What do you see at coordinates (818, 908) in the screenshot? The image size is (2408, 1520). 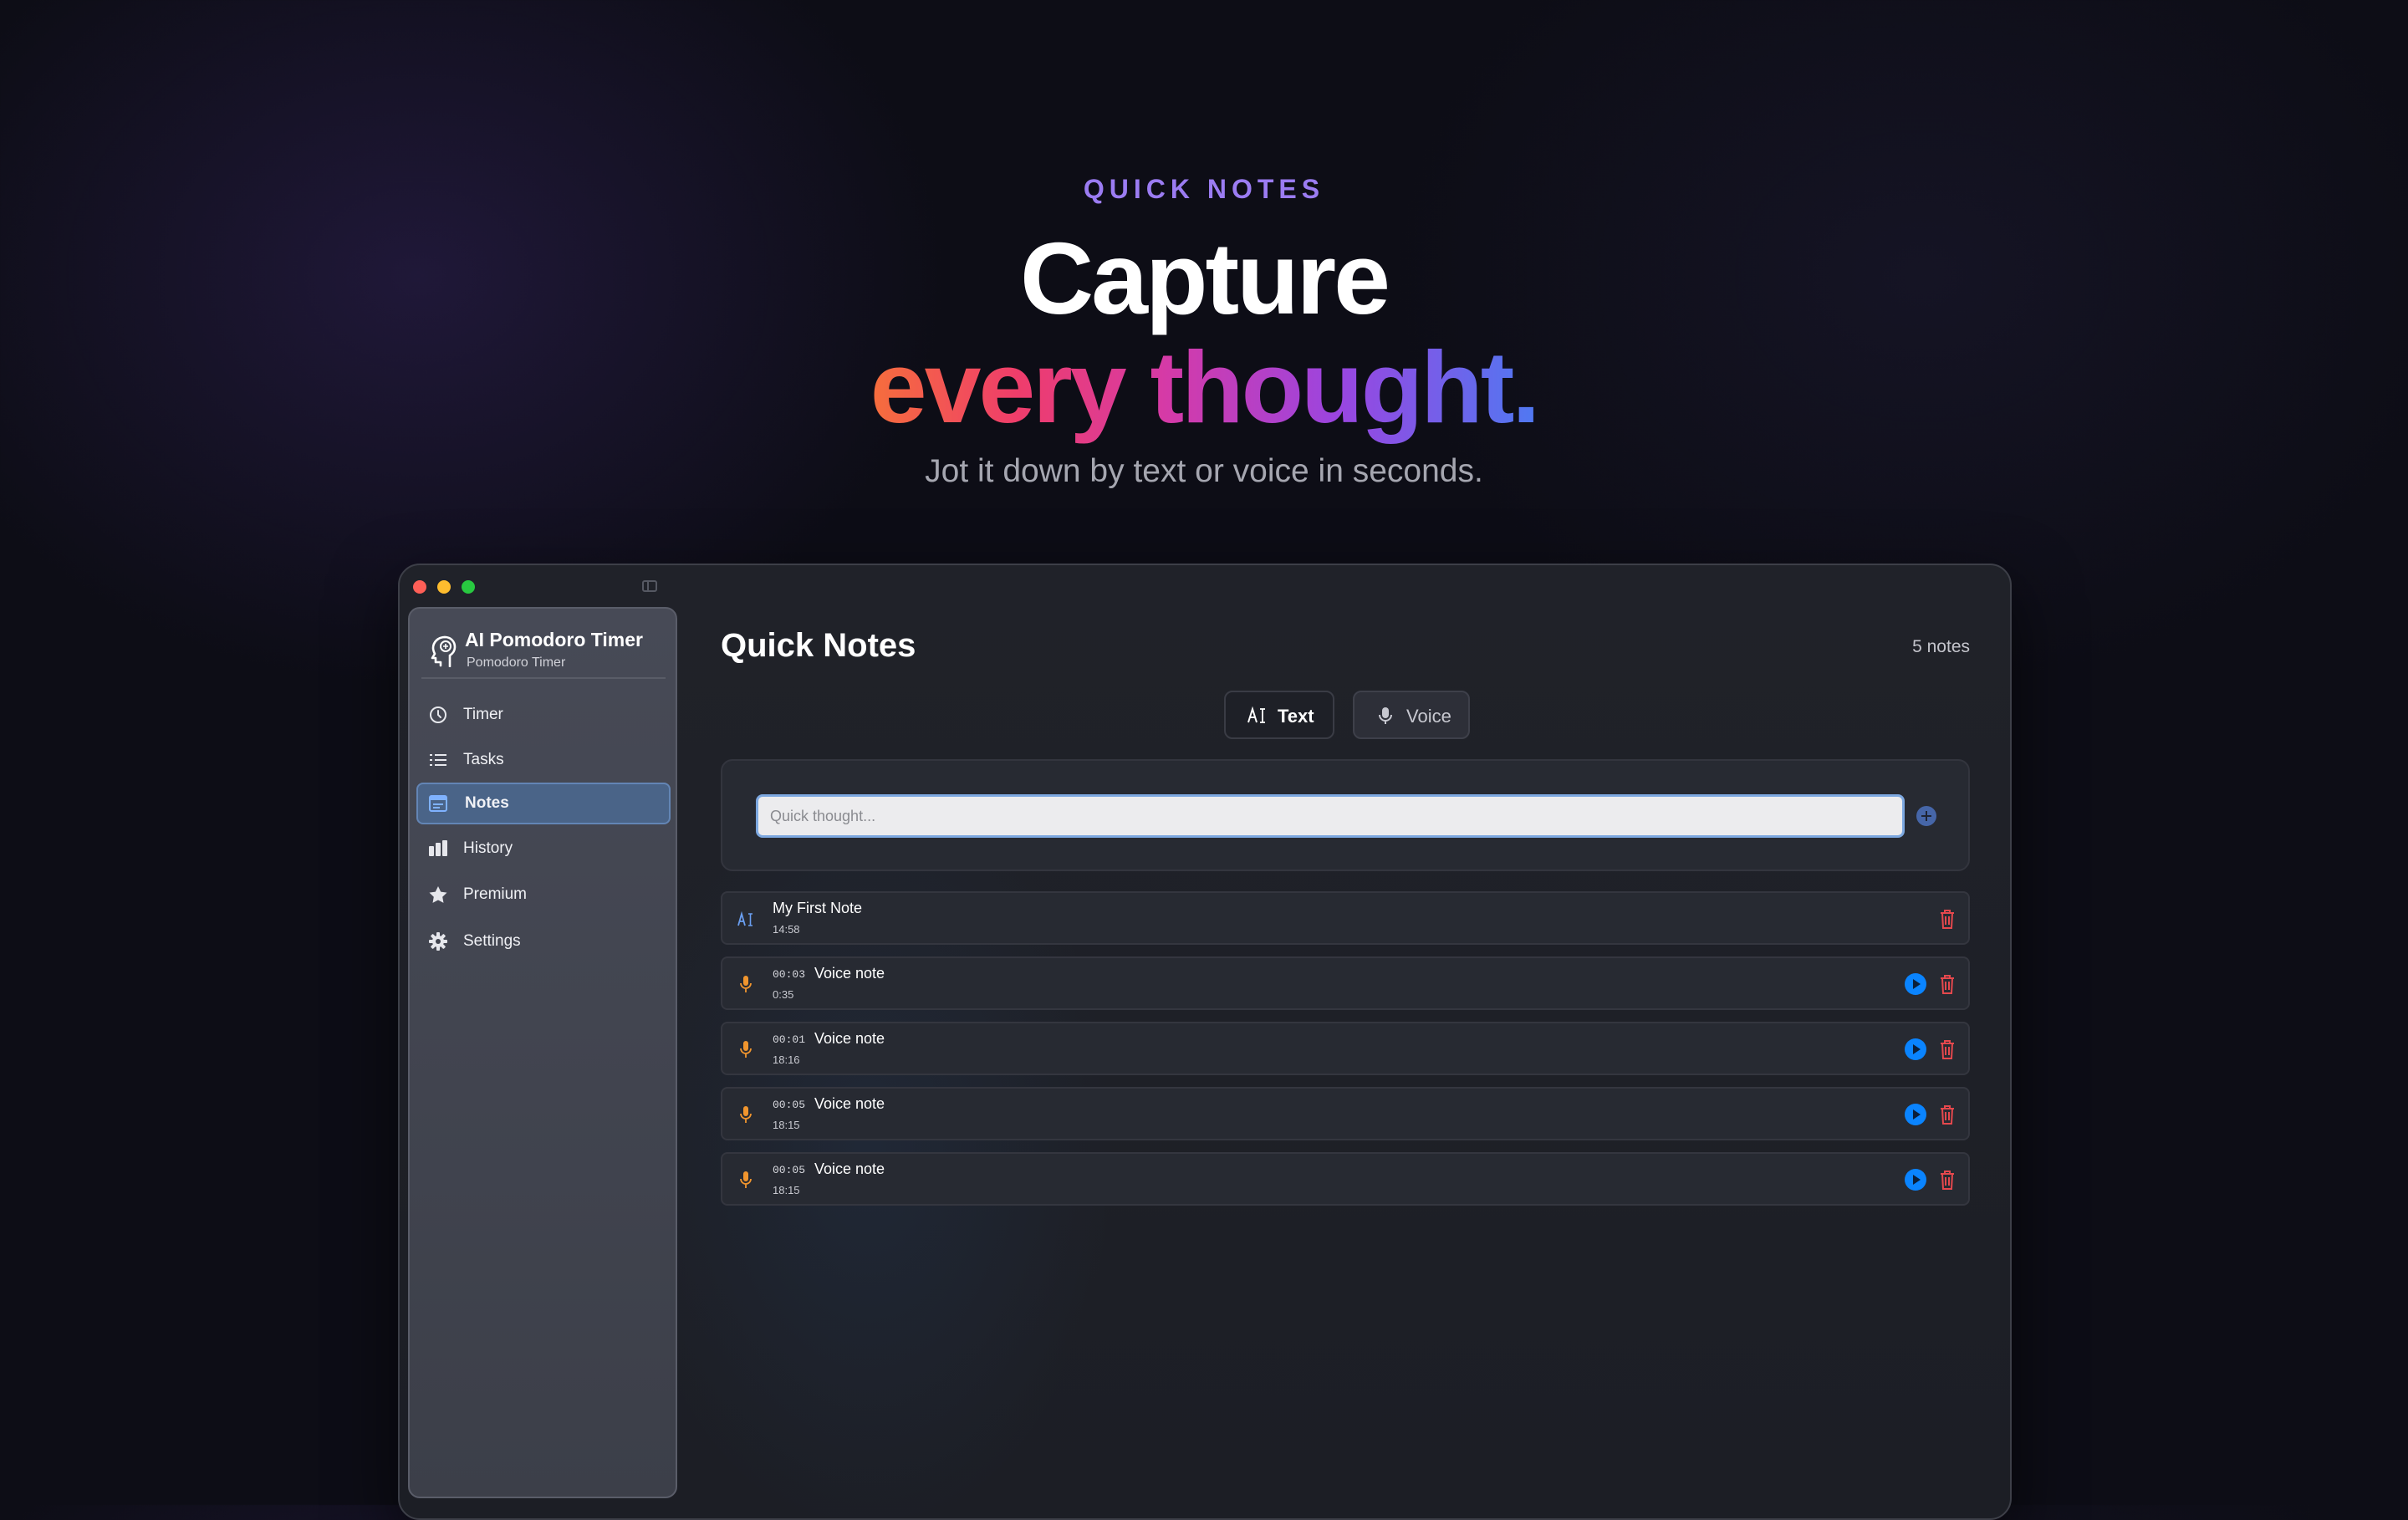 I see `note-title: My First Note` at bounding box center [818, 908].